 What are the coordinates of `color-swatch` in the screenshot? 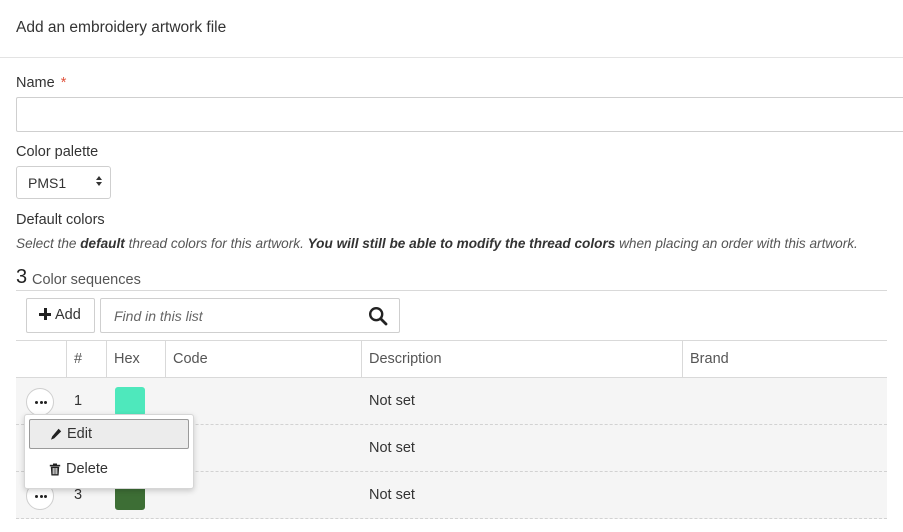 It's located at (130, 401).